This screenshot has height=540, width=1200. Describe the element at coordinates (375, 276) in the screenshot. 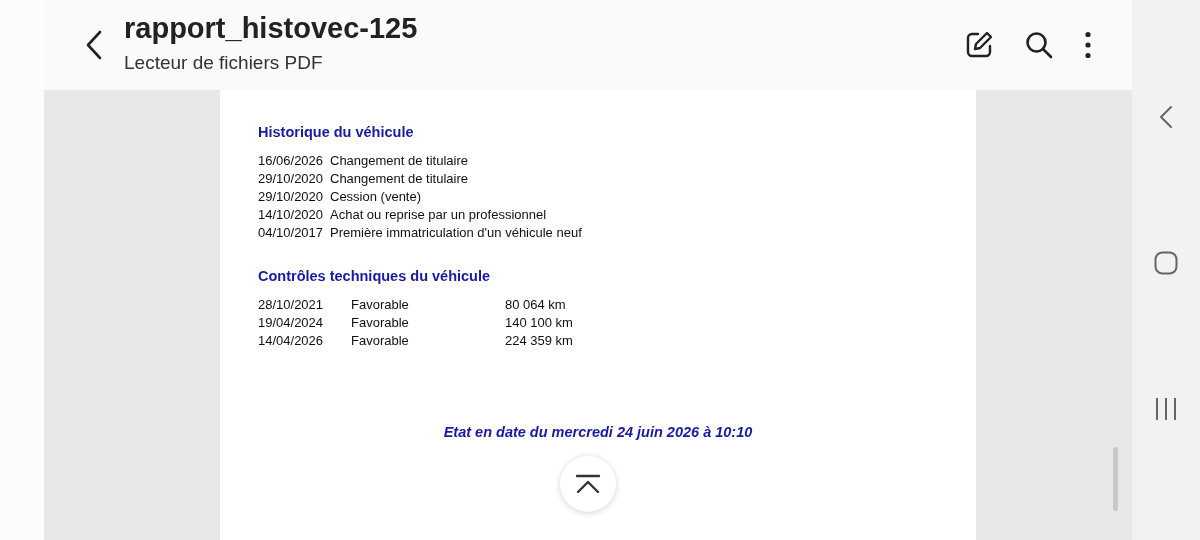

I see `section-heading: Contrôles techniques du véhicule` at that location.